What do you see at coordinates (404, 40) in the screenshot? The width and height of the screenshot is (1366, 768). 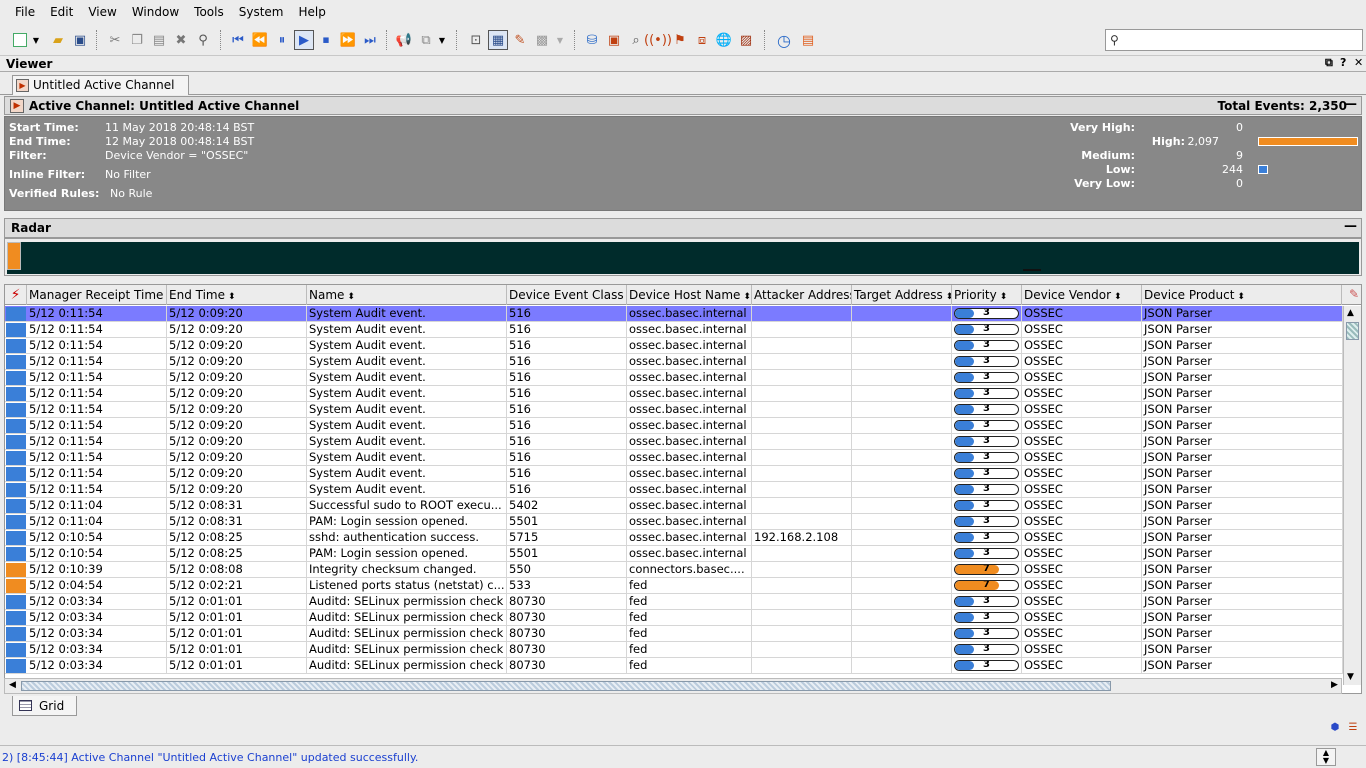 I see `broadcast-icon: 📢` at bounding box center [404, 40].